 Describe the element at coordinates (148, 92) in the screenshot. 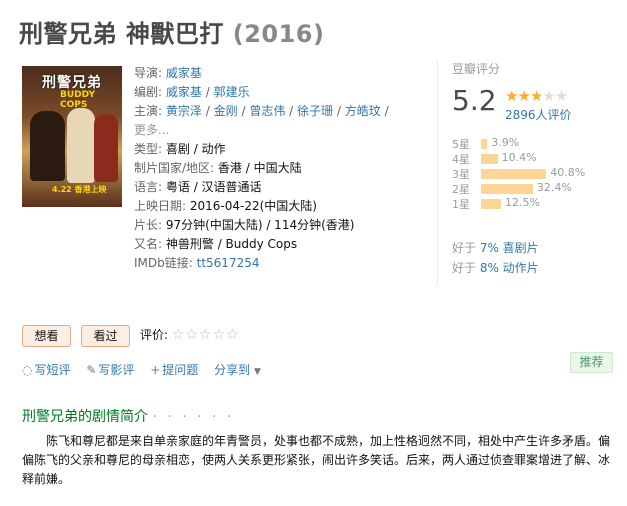

I see `writer-label: 编剧:` at that location.